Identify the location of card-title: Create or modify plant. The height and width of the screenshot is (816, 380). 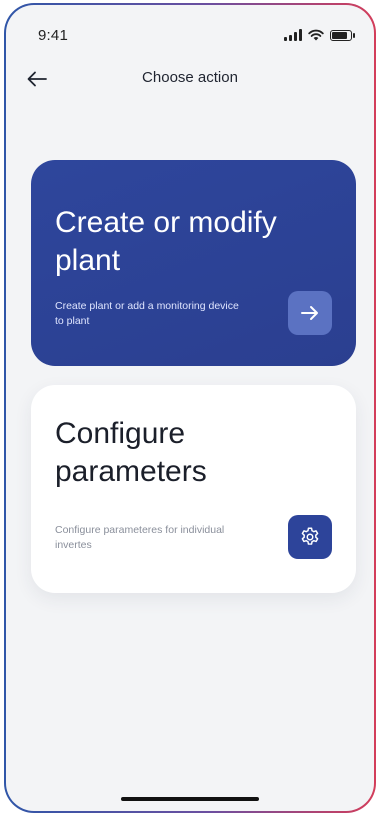
(166, 242).